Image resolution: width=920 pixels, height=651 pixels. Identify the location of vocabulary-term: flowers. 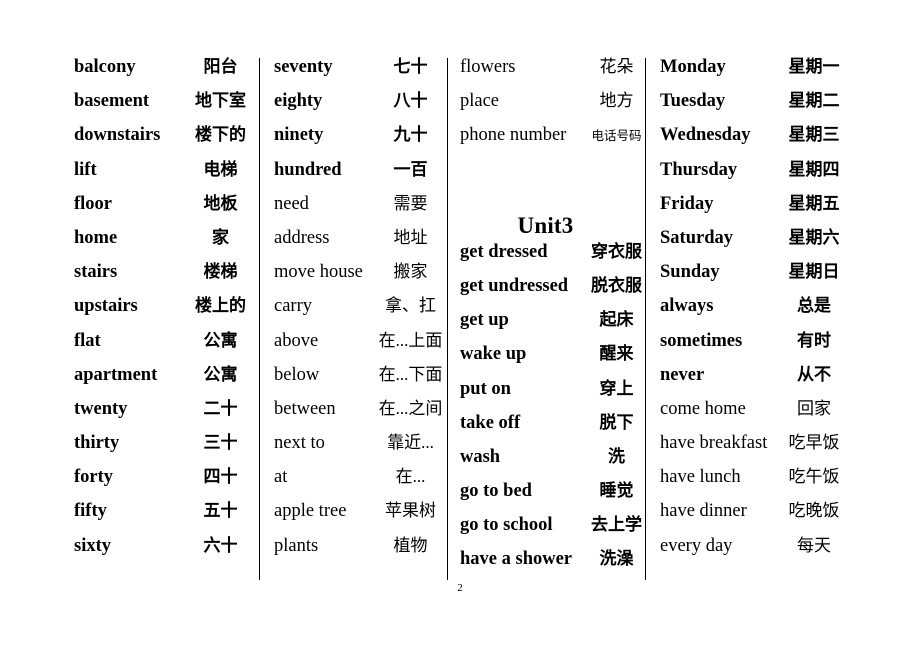
(488, 67).